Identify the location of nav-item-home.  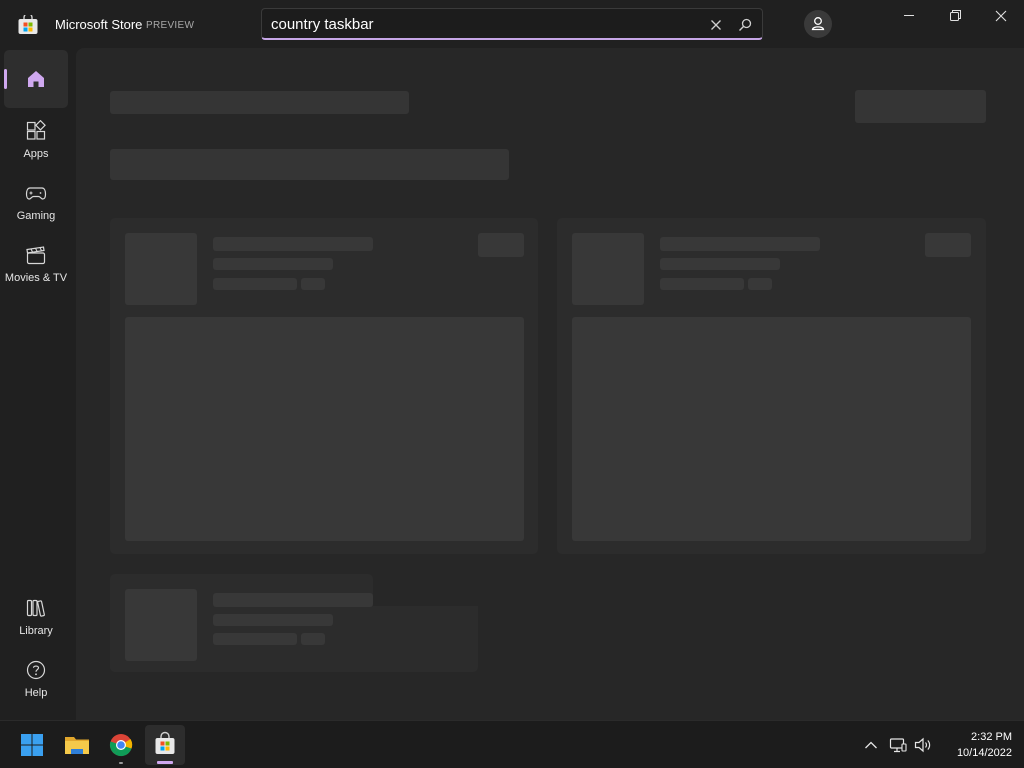
(36, 79).